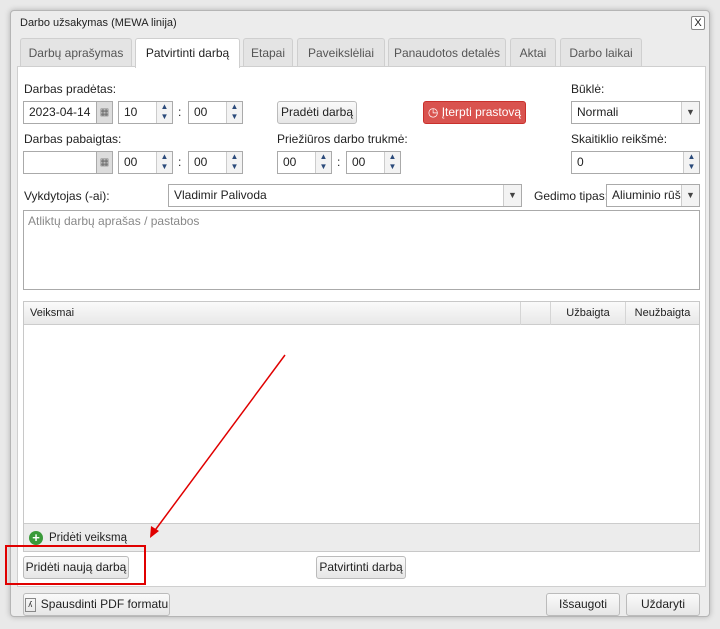 The image size is (720, 629). I want to click on pdf-icon: ʎ, so click(30, 604).